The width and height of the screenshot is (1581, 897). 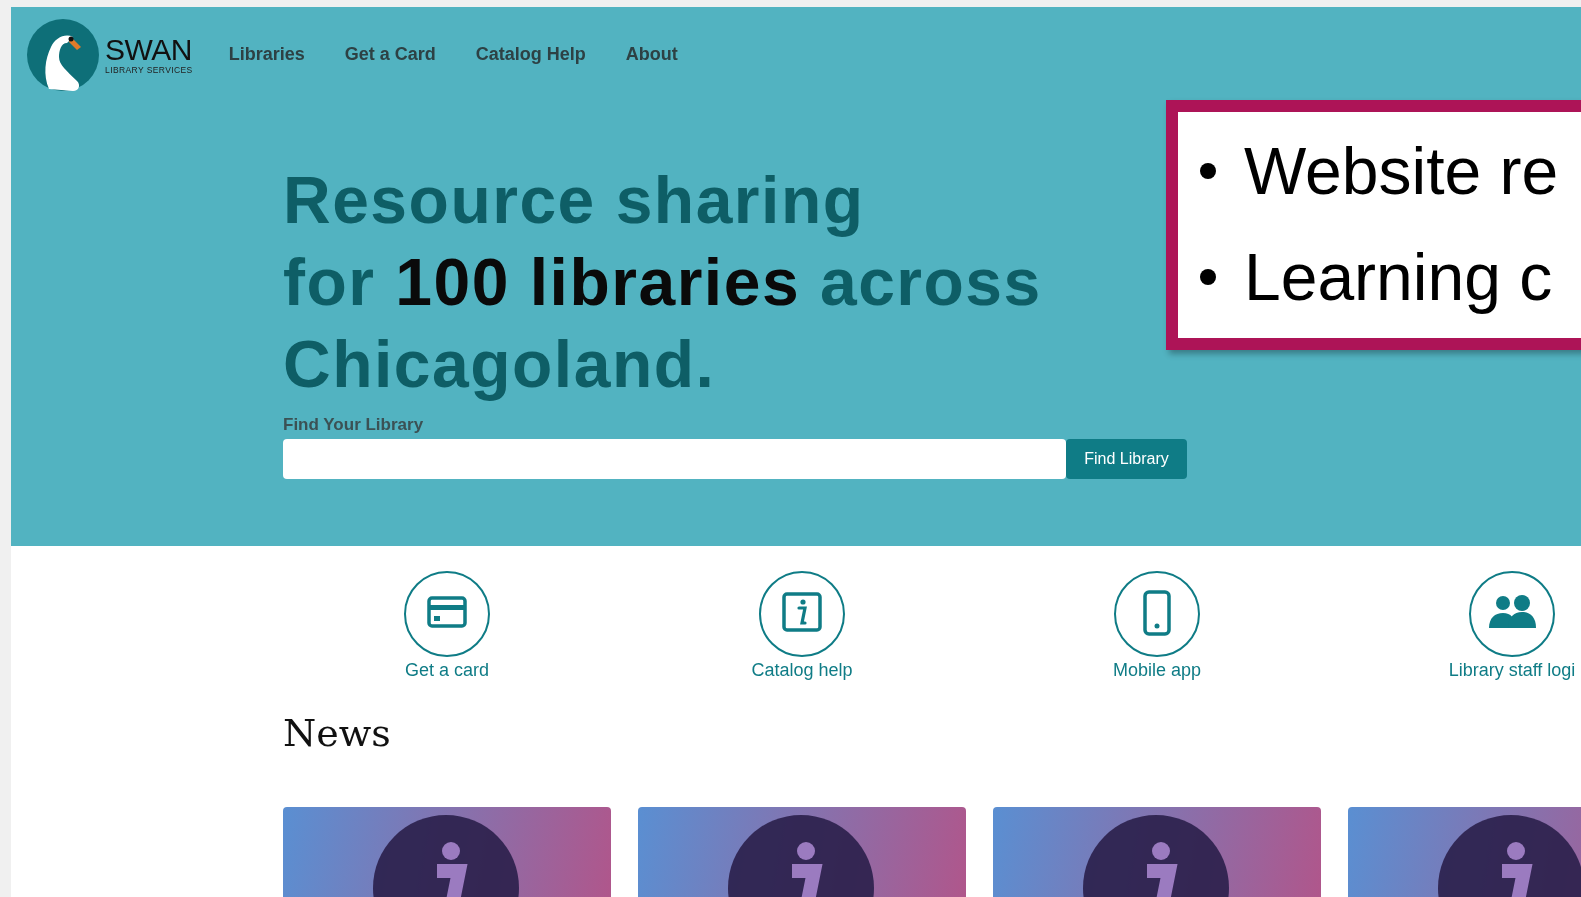 What do you see at coordinates (149, 49) in the screenshot?
I see `logo-wordmark: SWAN` at bounding box center [149, 49].